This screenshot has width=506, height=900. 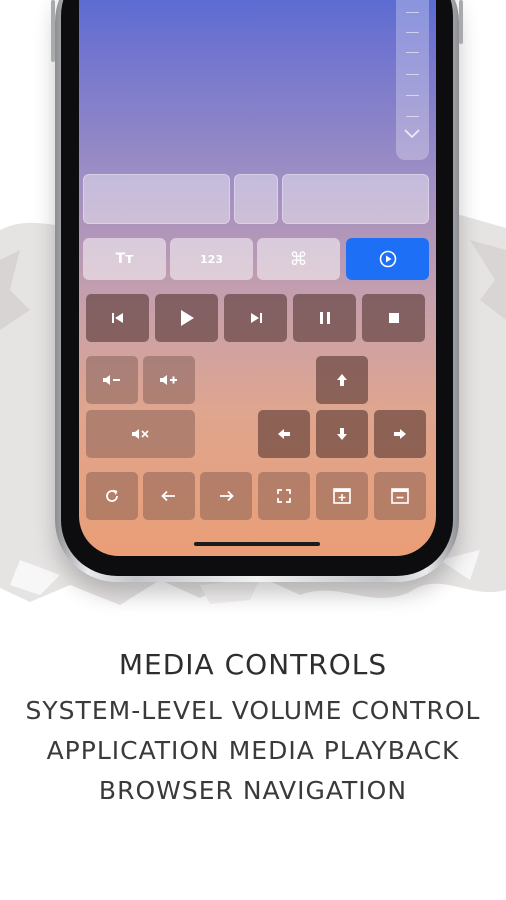 I want to click on phone-side-button-left, so click(x=53, y=31).